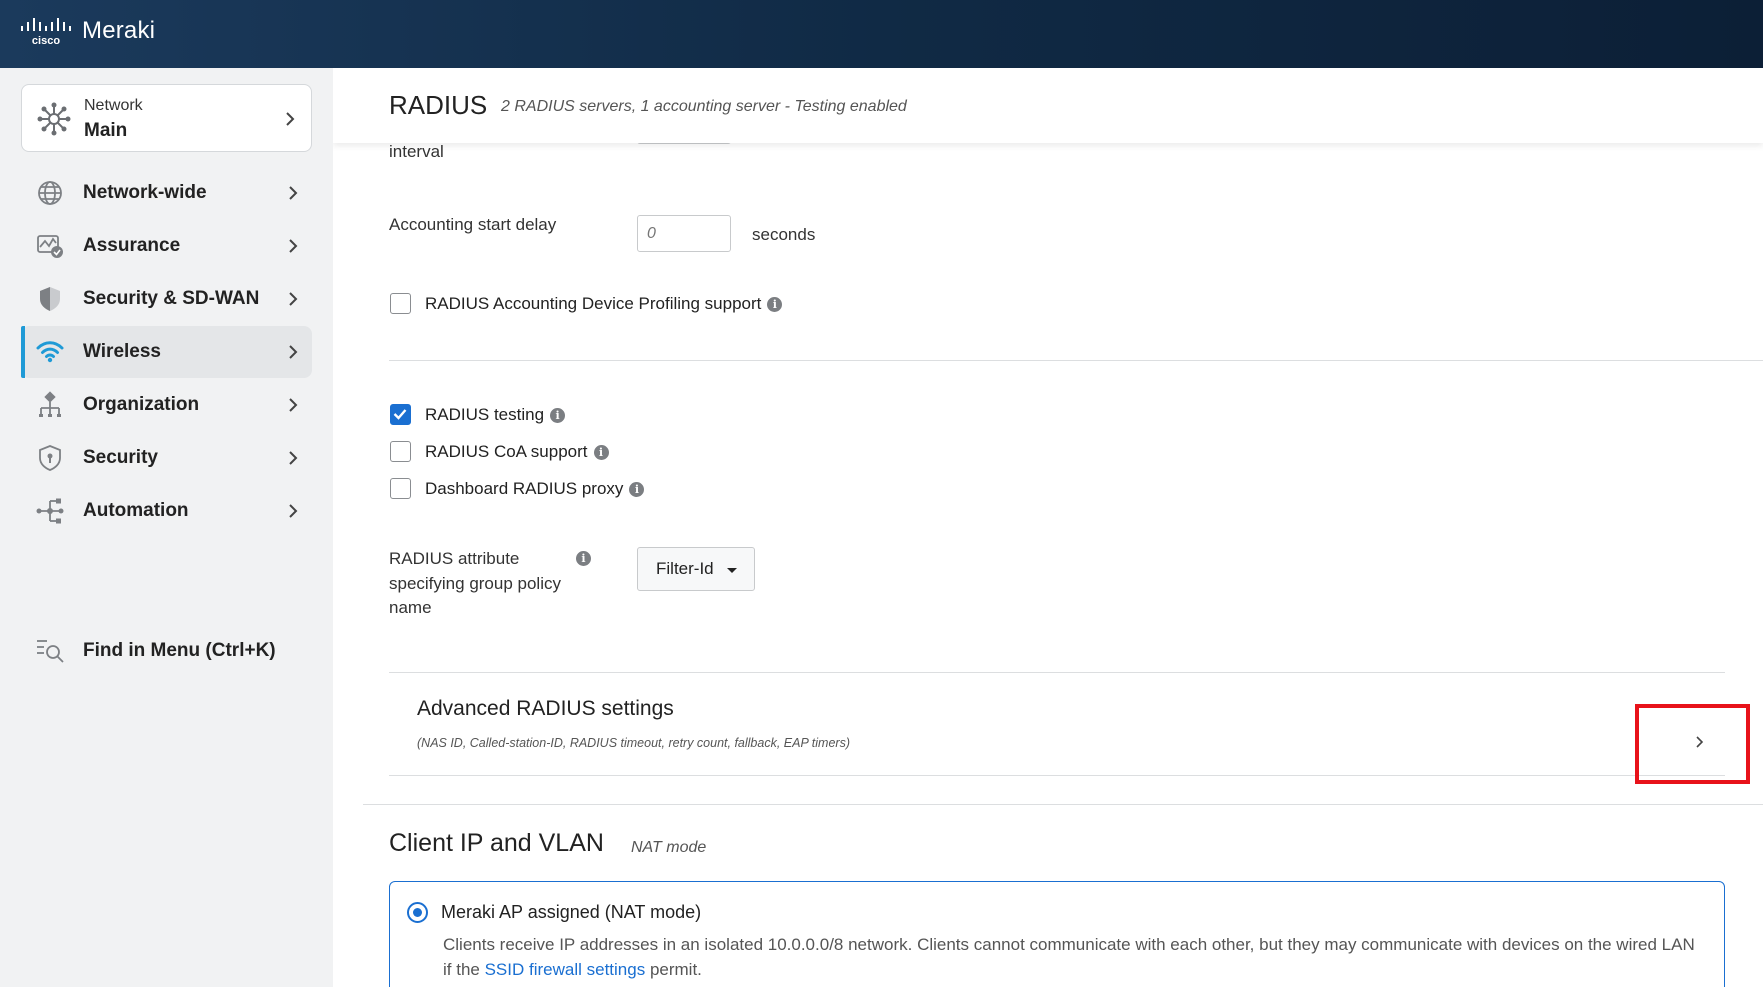 The image size is (1763, 987). Describe the element at coordinates (524, 488) in the screenshot. I see `radius-proxy-text: Dashboard RADIUS proxy` at that location.